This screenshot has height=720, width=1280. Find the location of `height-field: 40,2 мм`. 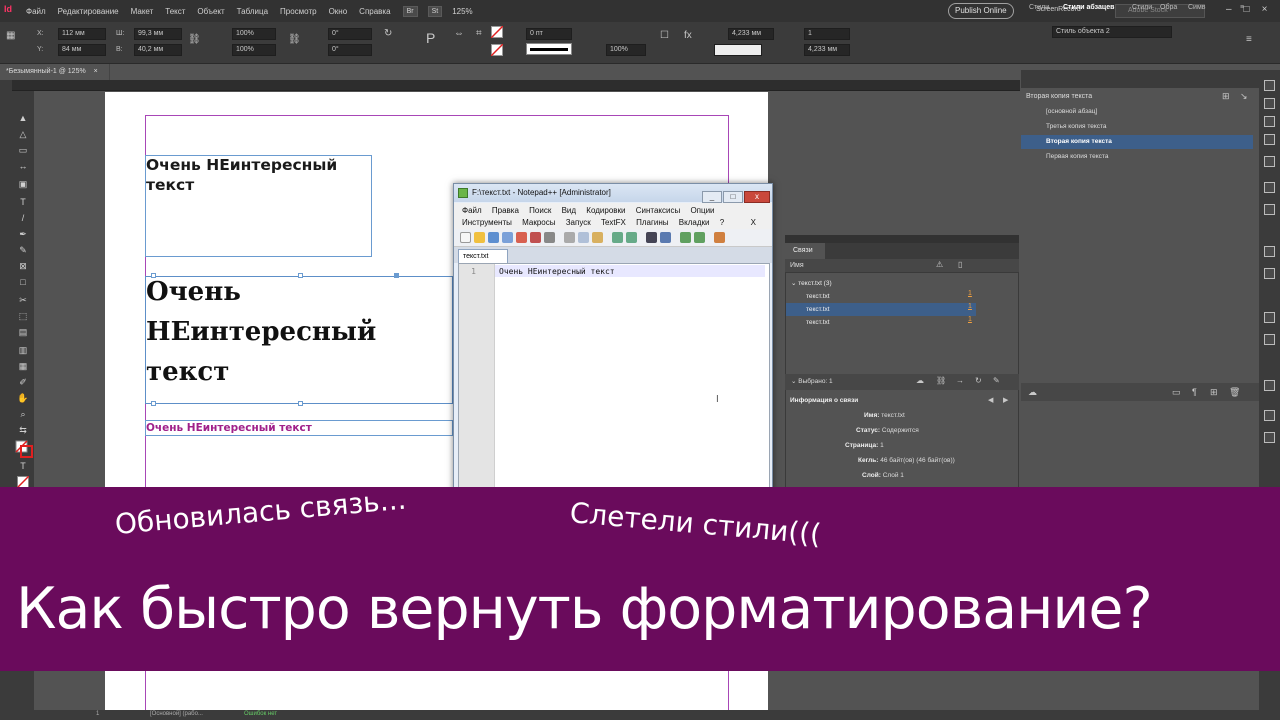

height-field: 40,2 мм is located at coordinates (158, 50).